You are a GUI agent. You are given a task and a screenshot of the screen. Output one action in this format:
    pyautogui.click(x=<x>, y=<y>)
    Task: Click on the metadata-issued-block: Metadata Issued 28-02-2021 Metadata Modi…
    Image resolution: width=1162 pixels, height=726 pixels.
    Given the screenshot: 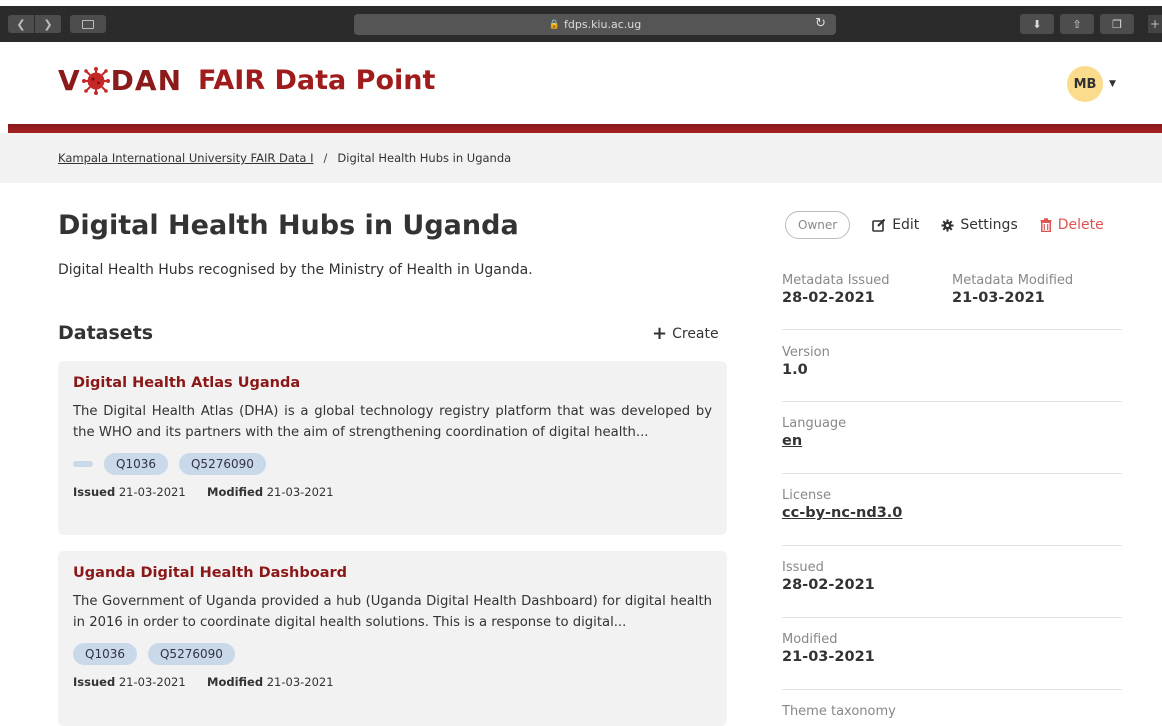 What is the action you would take?
    pyautogui.click(x=952, y=289)
    